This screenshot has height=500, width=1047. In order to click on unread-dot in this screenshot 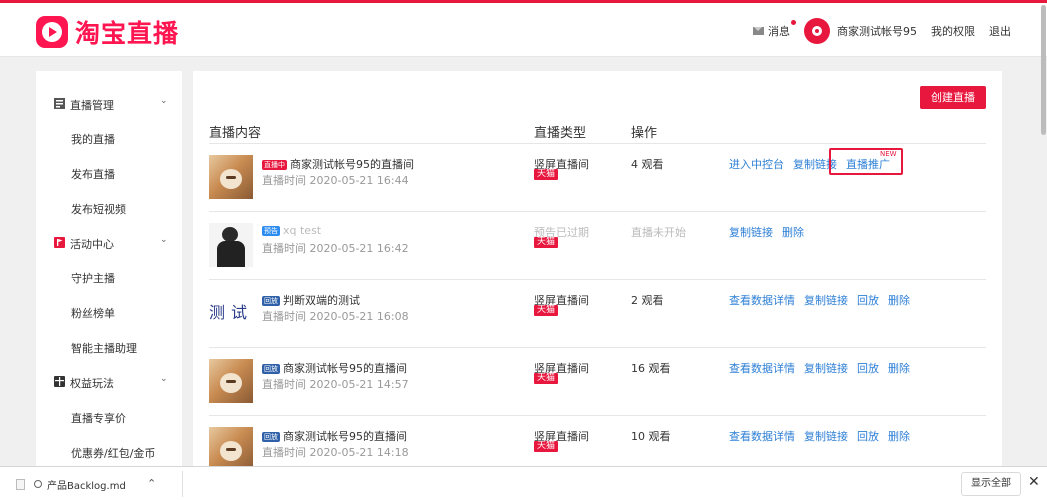, I will do `click(793, 22)`.